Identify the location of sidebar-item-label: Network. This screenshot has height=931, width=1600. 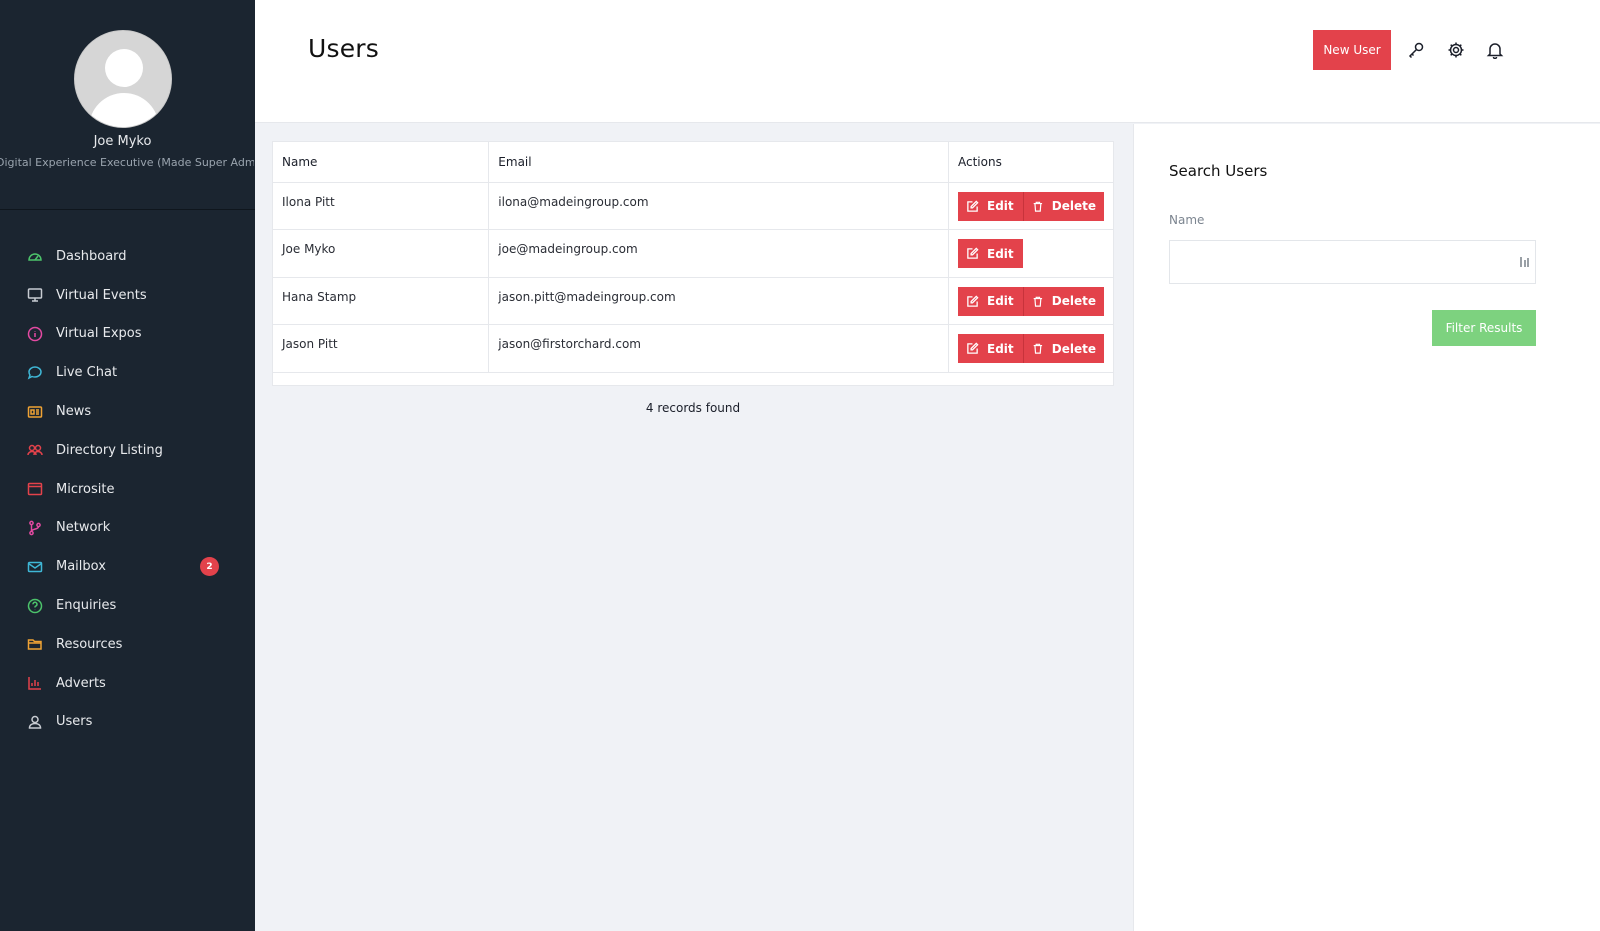
(83, 528).